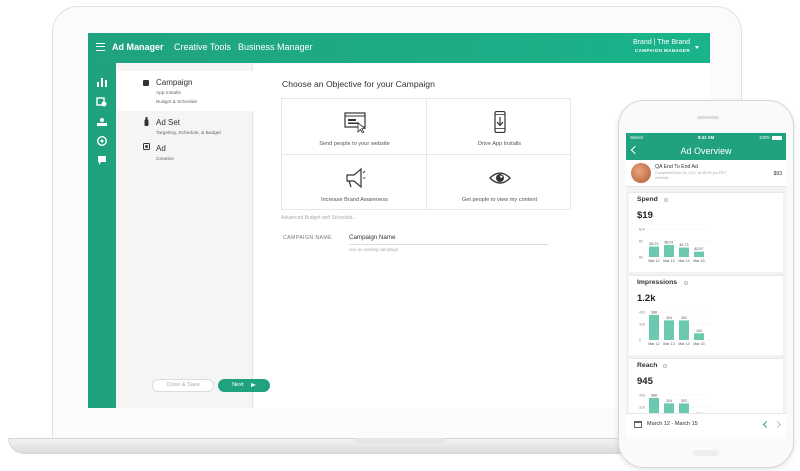 The height and width of the screenshot is (471, 800). I want to click on chevron-down-icon, so click(697, 47).